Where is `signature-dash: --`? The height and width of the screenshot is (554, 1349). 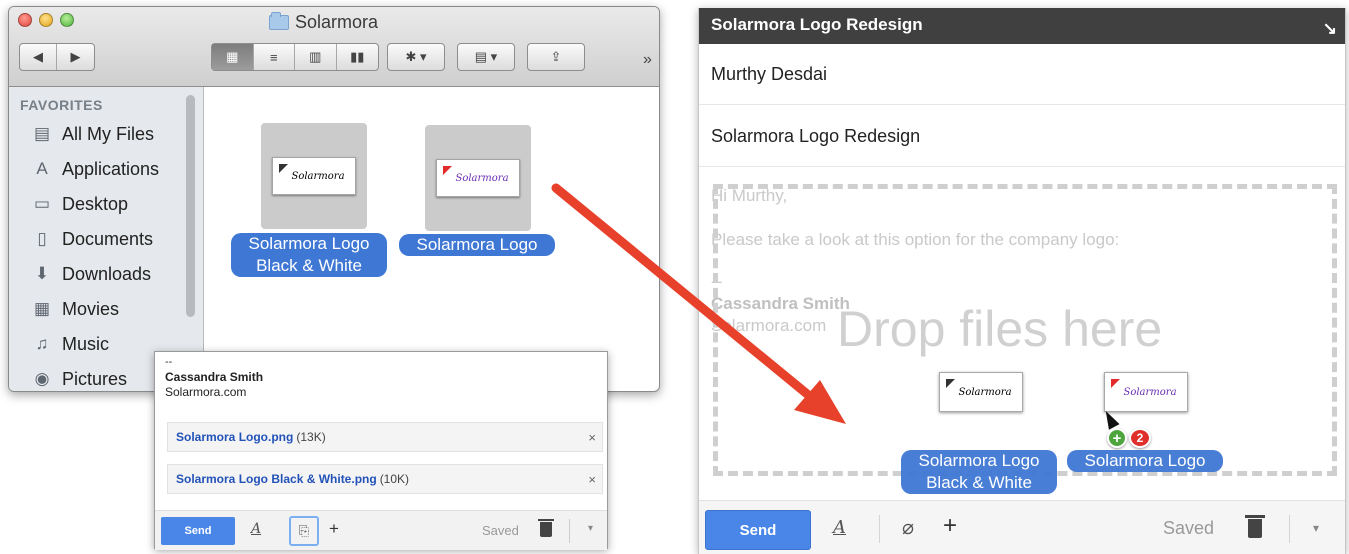 signature-dash: -- is located at coordinates (169, 362).